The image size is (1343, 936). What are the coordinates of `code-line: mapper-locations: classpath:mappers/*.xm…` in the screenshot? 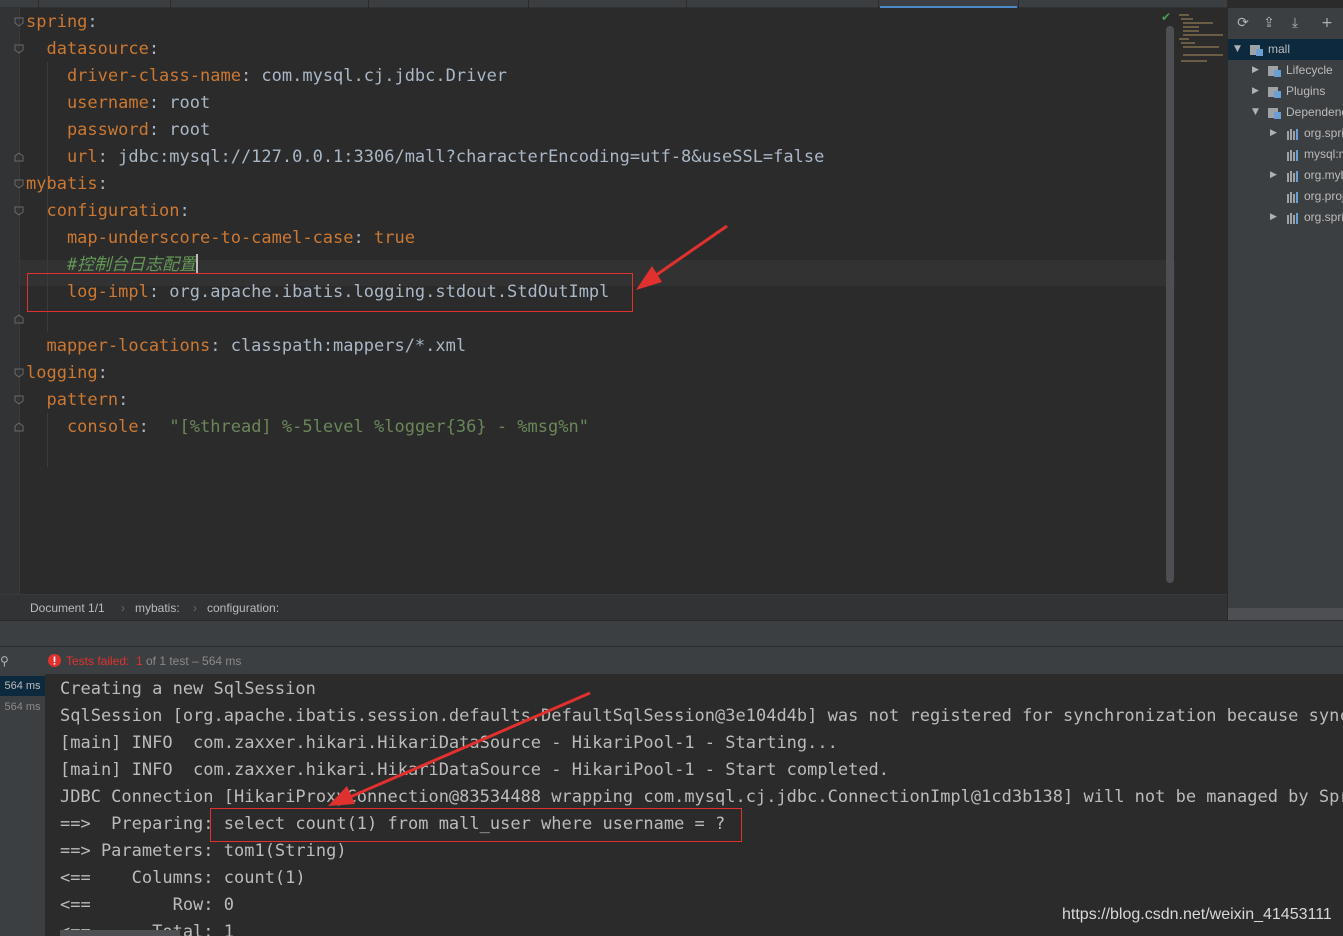 It's located at (246, 346).